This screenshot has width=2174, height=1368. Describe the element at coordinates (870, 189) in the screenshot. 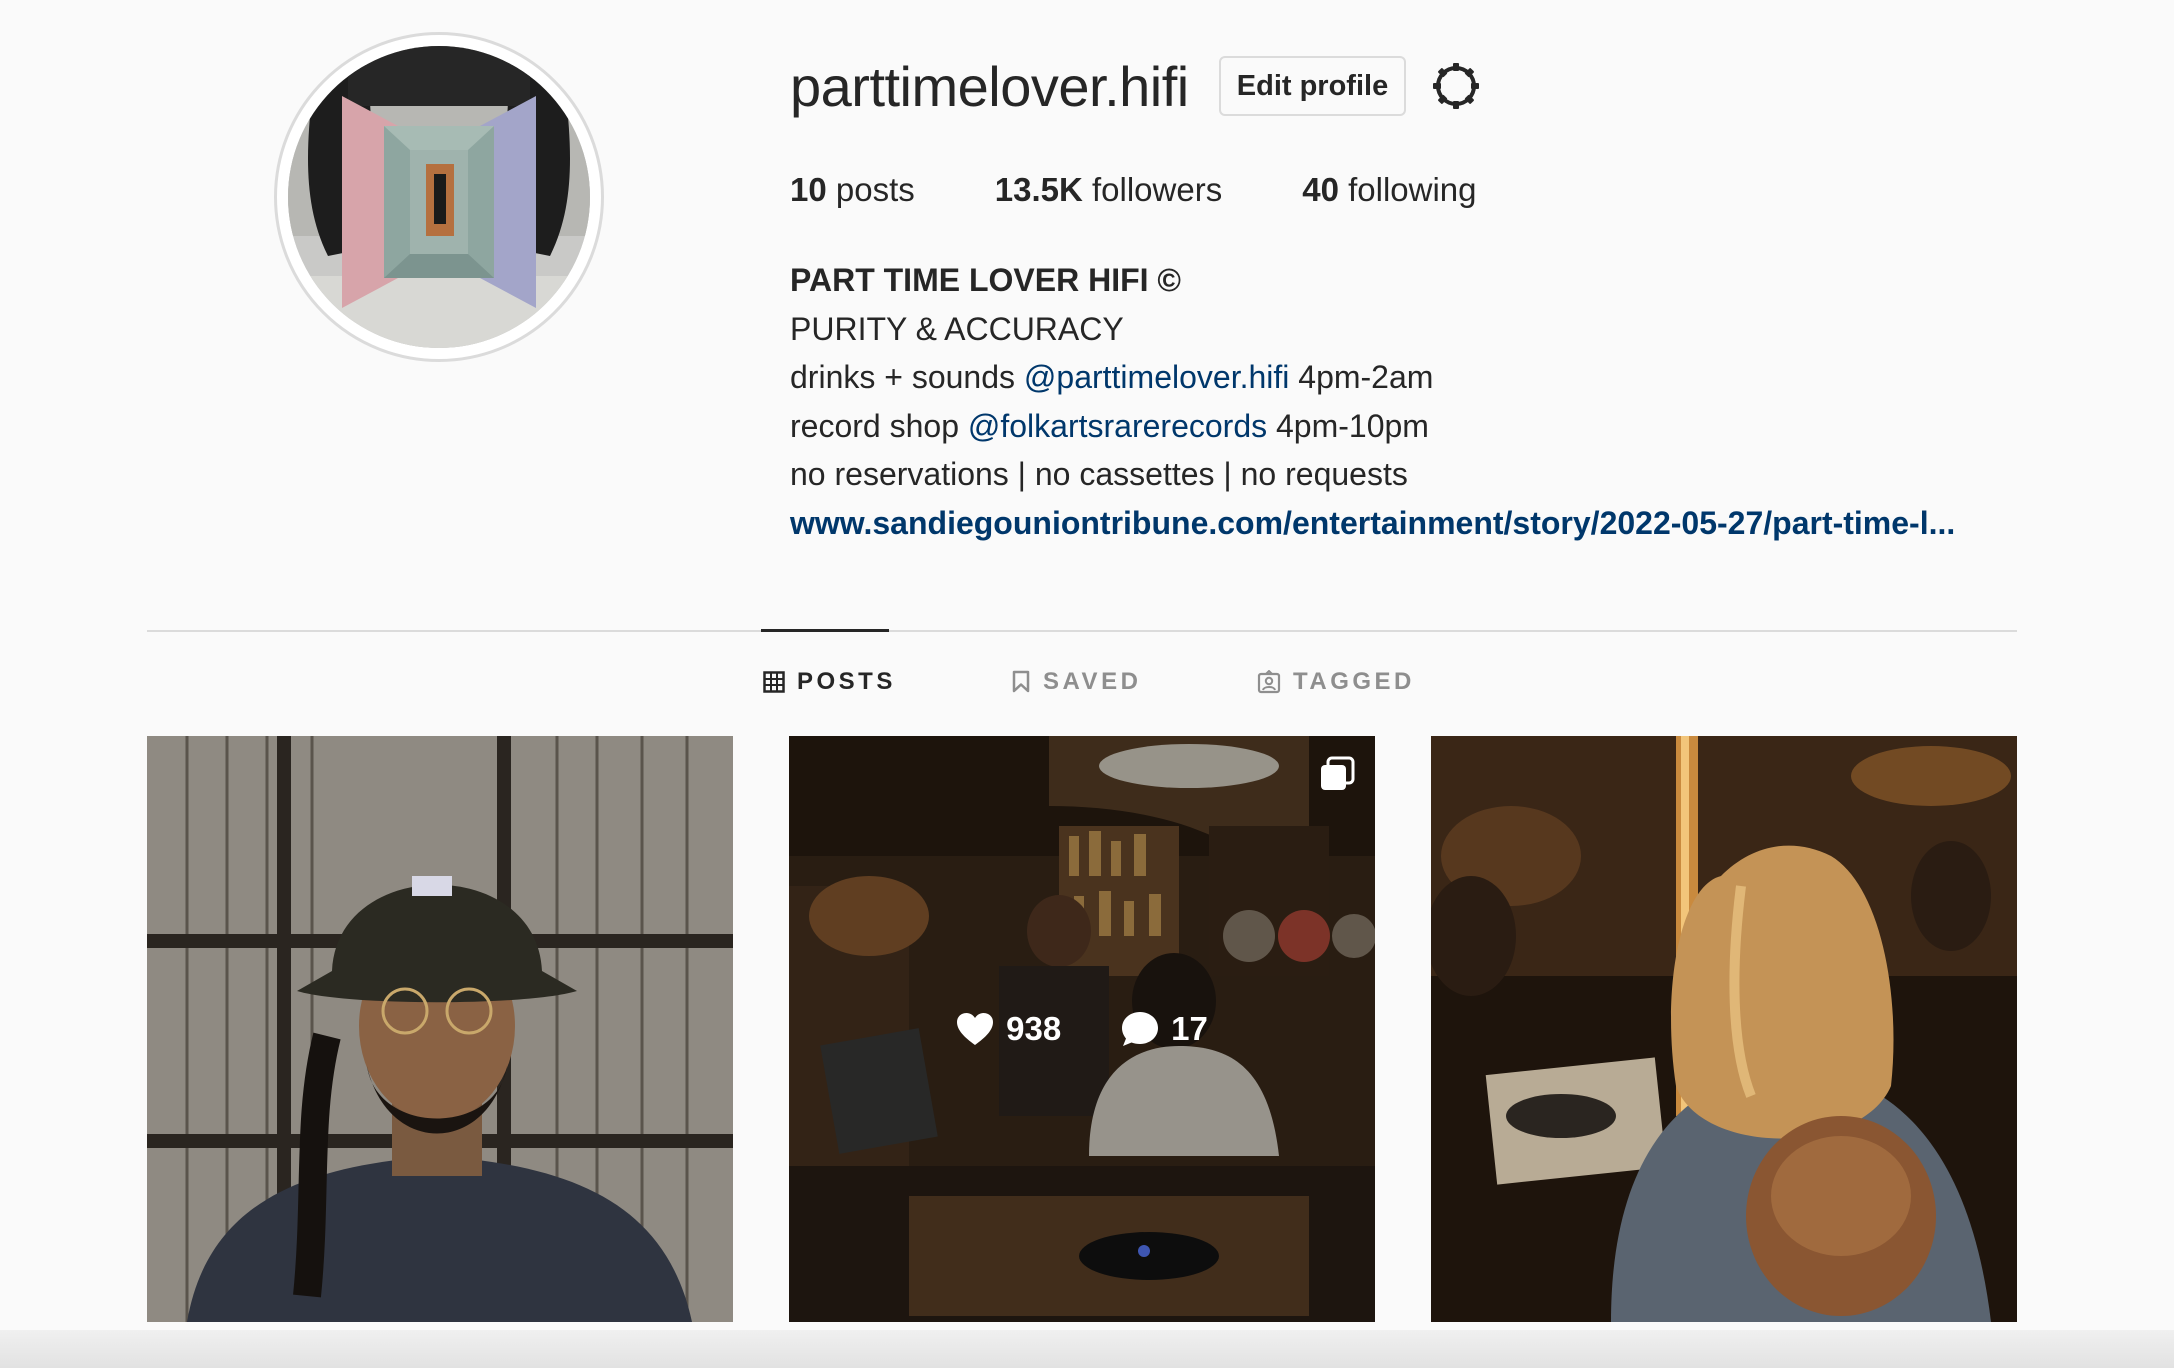

I see `posts-count-label: posts` at that location.